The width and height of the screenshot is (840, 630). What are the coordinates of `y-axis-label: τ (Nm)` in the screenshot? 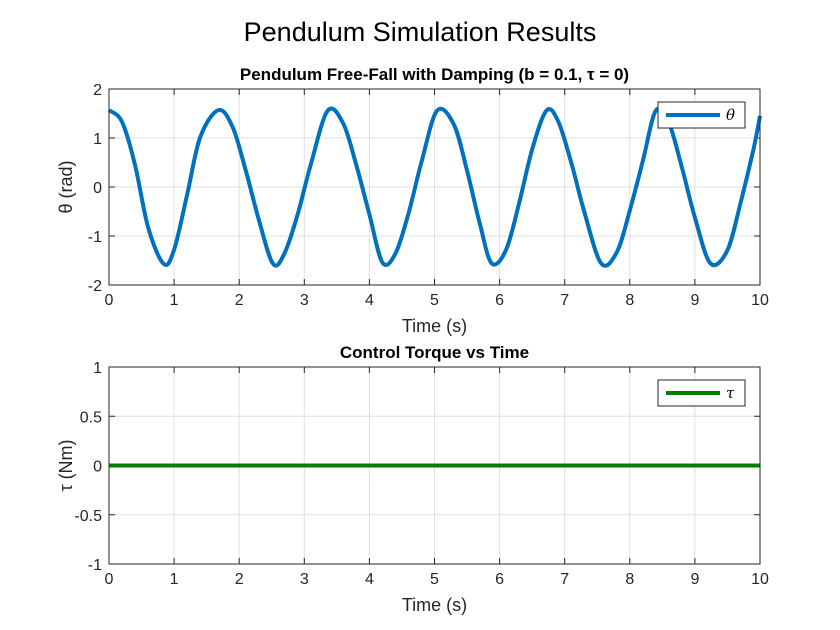 It's located at (66, 465).